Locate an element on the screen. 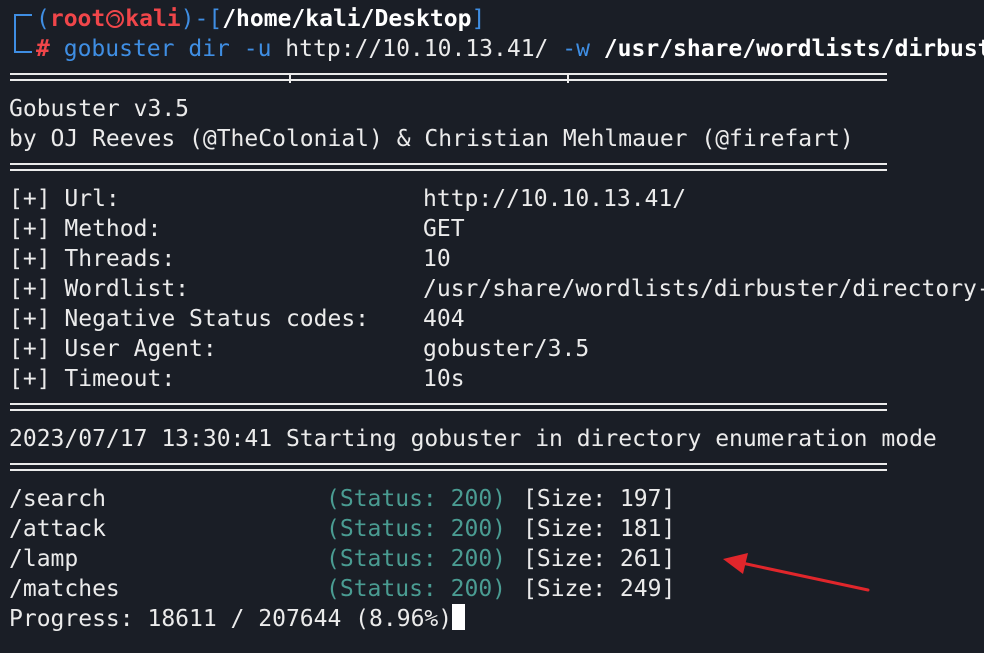 The width and height of the screenshot is (984, 653). config-row: [+] User Agent: gobuster/3.5 is located at coordinates (494, 349).